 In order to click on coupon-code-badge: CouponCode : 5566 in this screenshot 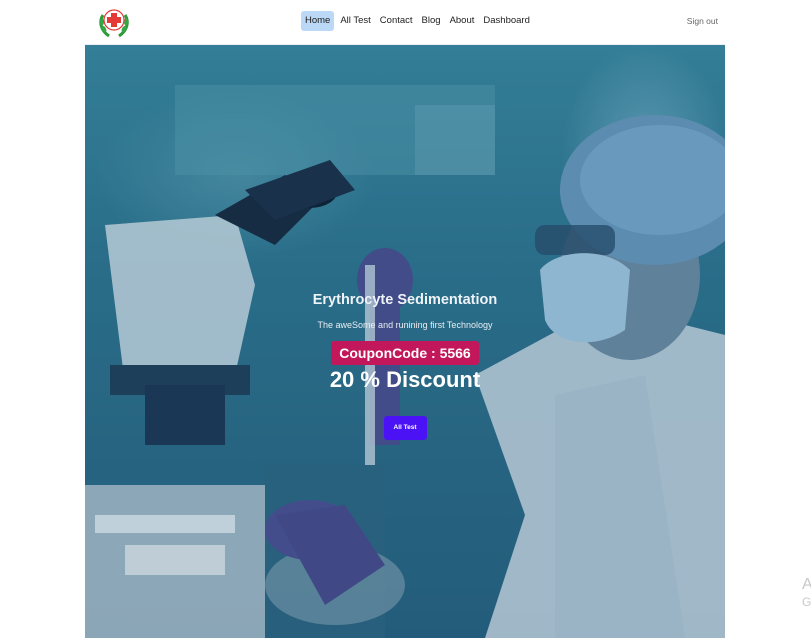, I will do `click(405, 353)`.